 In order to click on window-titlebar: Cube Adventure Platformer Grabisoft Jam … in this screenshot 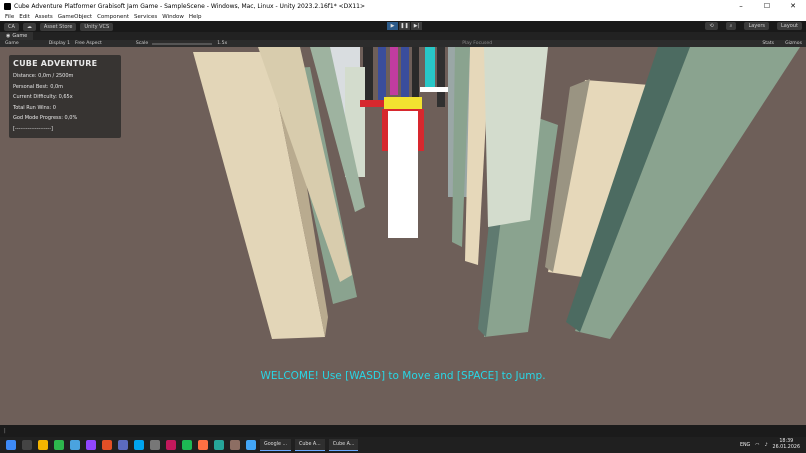, I will do `click(403, 6)`.